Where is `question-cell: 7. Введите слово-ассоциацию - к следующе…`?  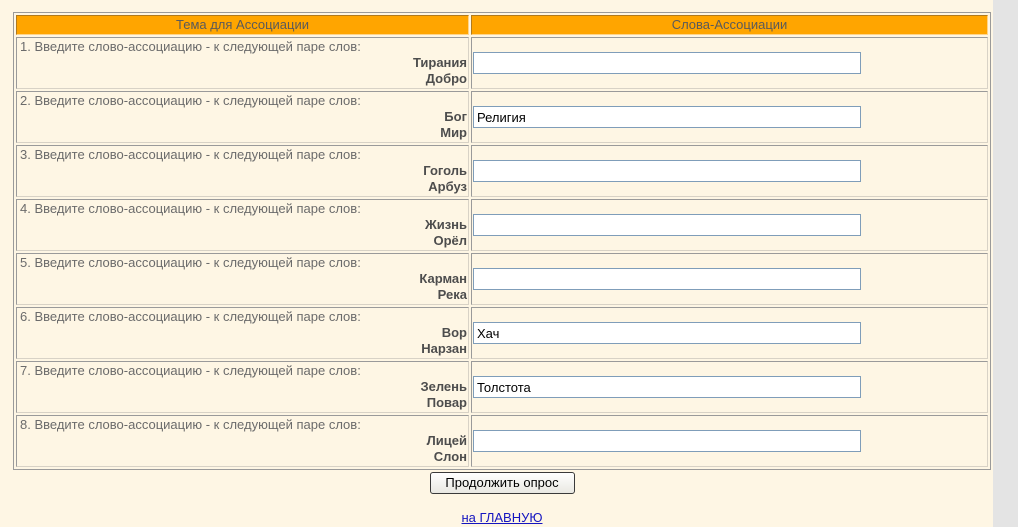
question-cell: 7. Введите слово-ассоциацию - к следующе… is located at coordinates (242, 387).